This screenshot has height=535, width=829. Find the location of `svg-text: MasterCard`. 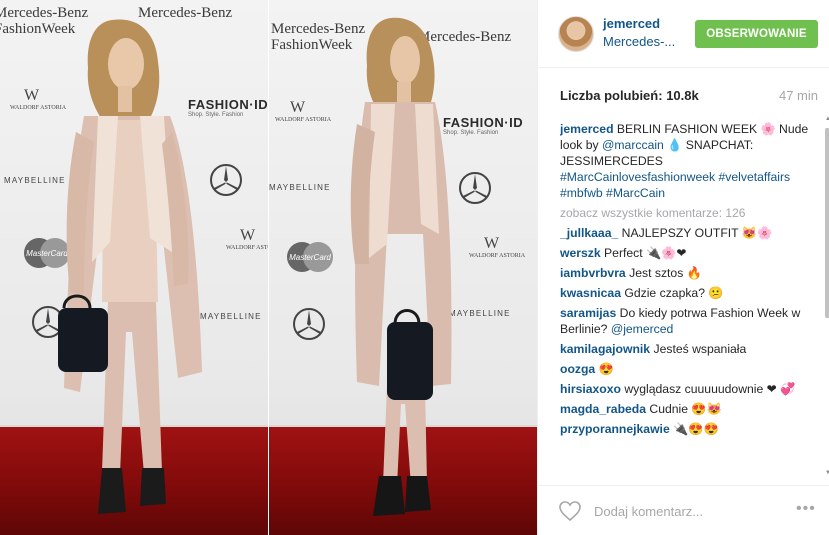

svg-text: MasterCard is located at coordinates (310, 257).